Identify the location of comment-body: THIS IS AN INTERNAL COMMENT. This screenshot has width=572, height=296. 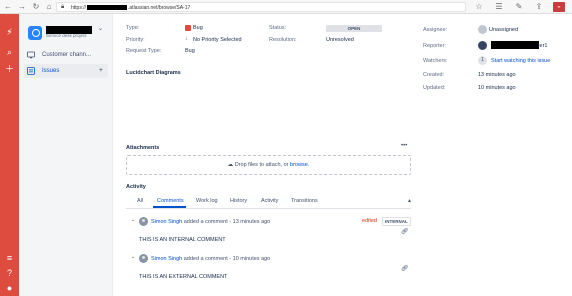
(182, 240).